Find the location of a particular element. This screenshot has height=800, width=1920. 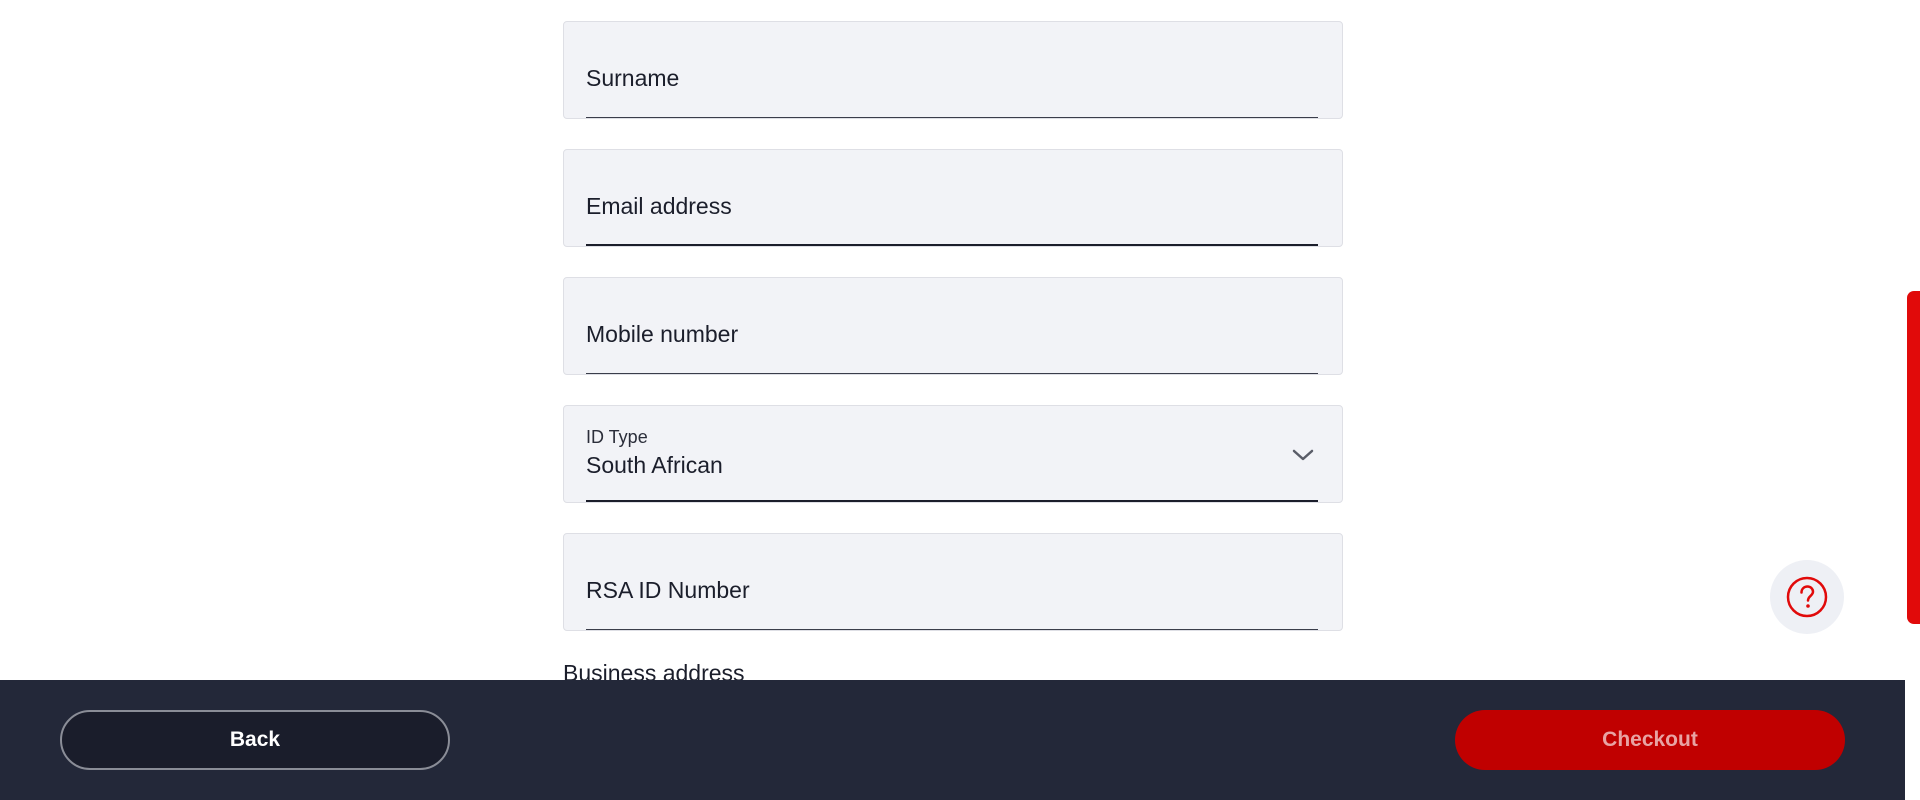

email-field: Email address is located at coordinates (953, 198).